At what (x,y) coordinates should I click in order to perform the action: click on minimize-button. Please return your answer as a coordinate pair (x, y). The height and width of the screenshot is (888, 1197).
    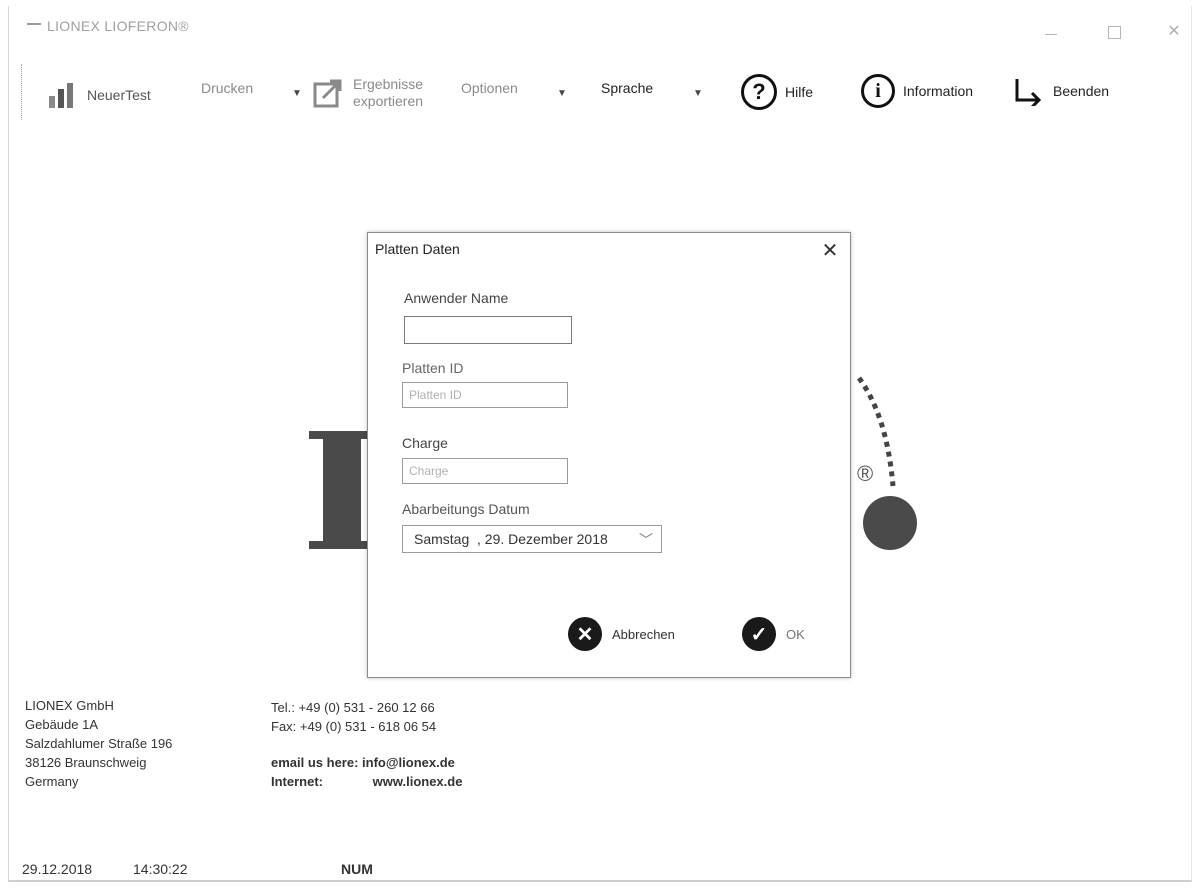
    Looking at the image, I should click on (1052, 32).